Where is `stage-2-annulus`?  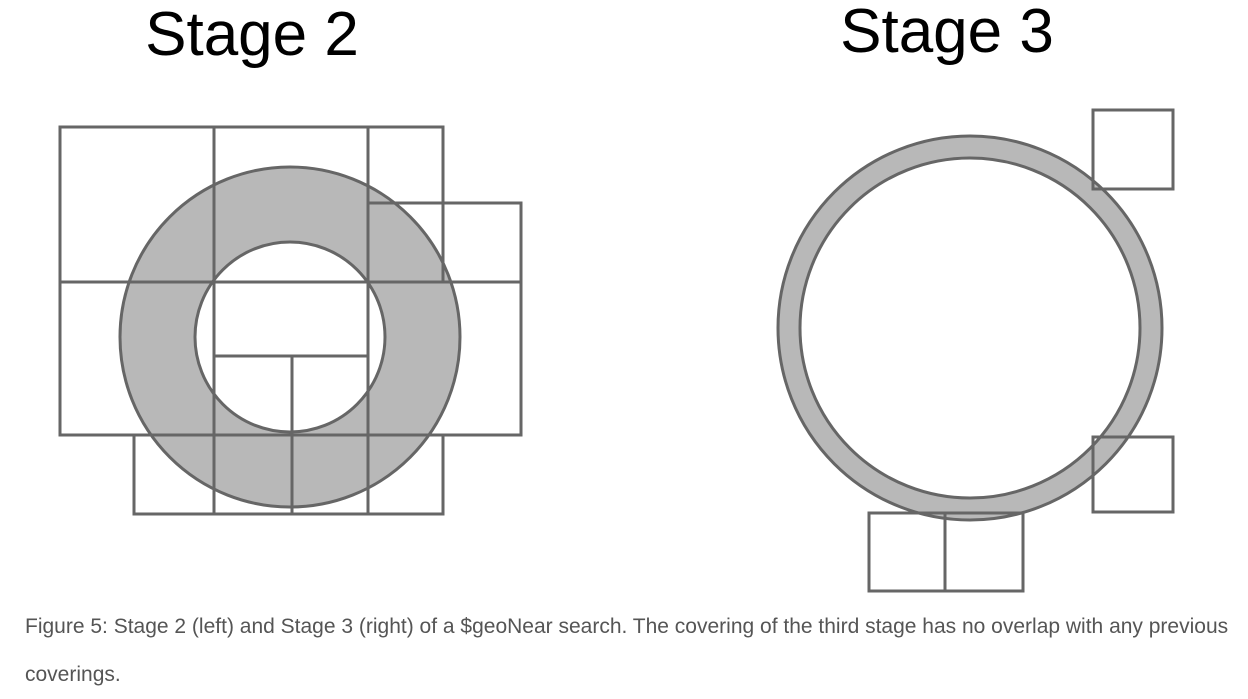 stage-2-annulus is located at coordinates (290, 337).